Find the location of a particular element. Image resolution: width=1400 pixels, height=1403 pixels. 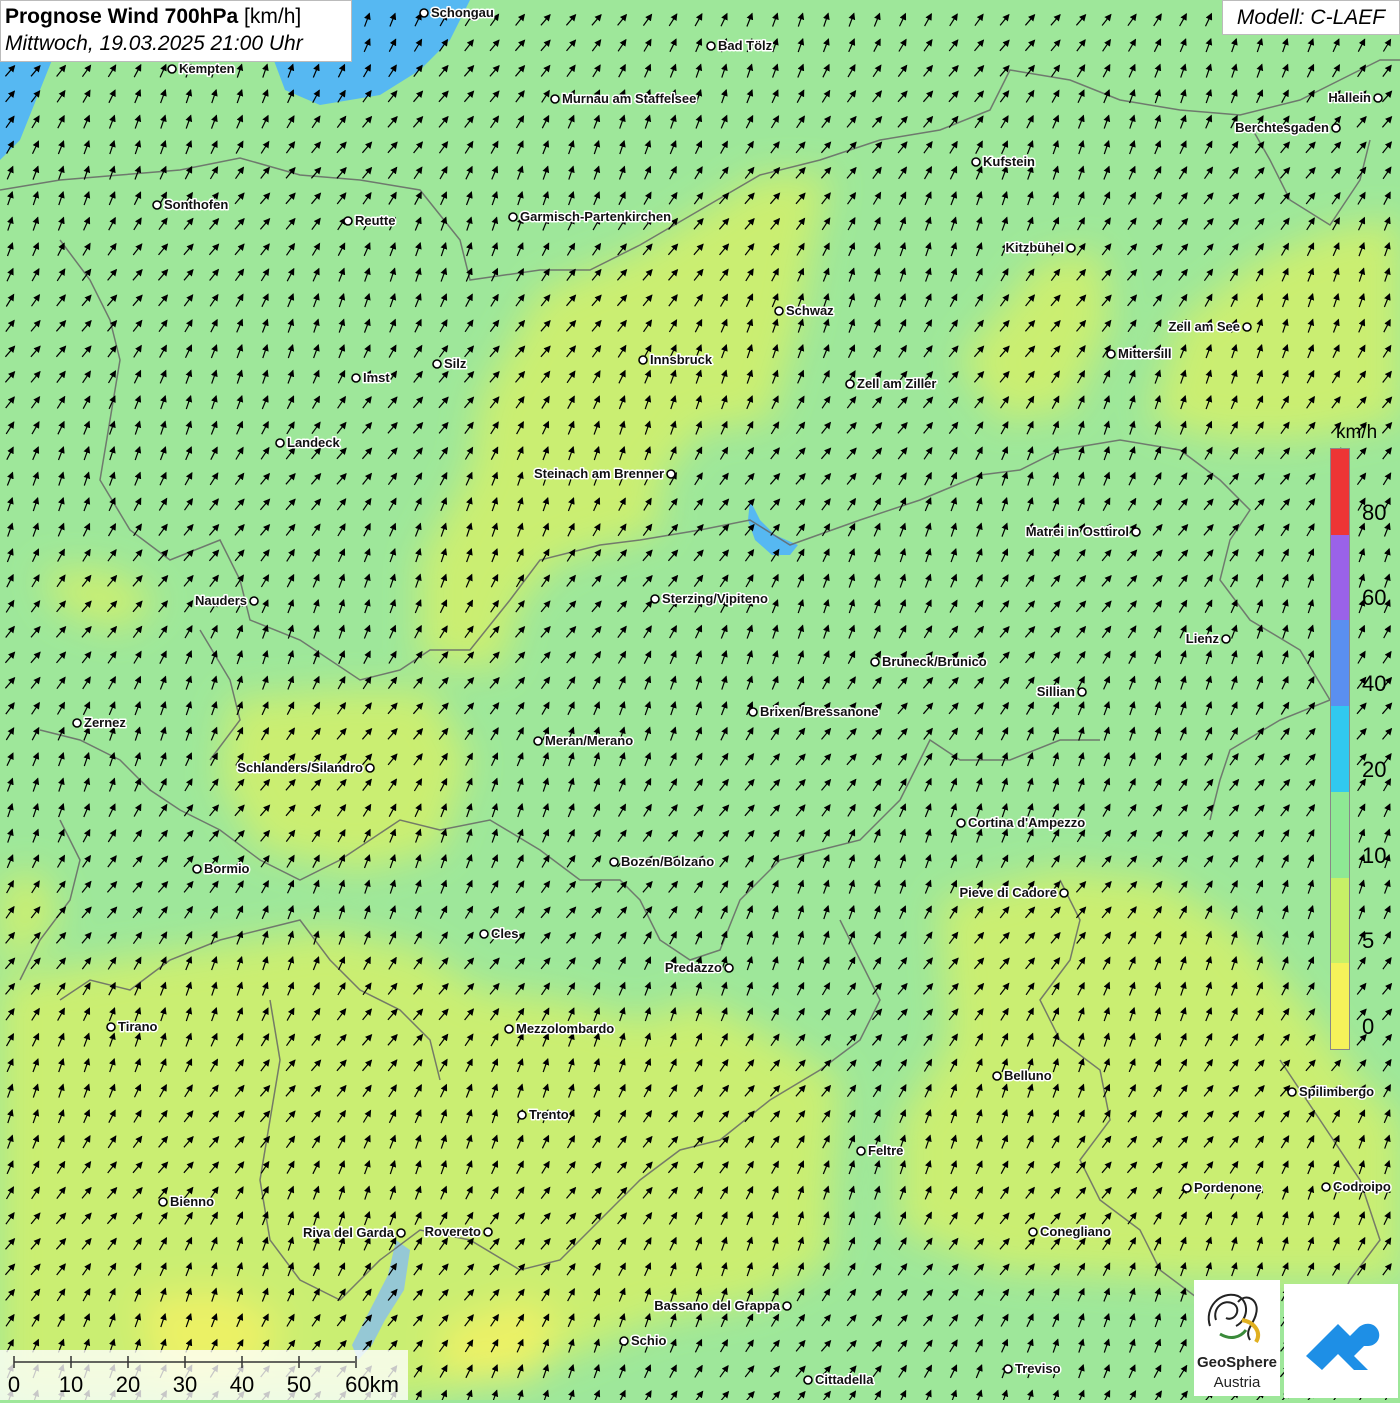

city-marker: Schongau is located at coordinates (457, 13).